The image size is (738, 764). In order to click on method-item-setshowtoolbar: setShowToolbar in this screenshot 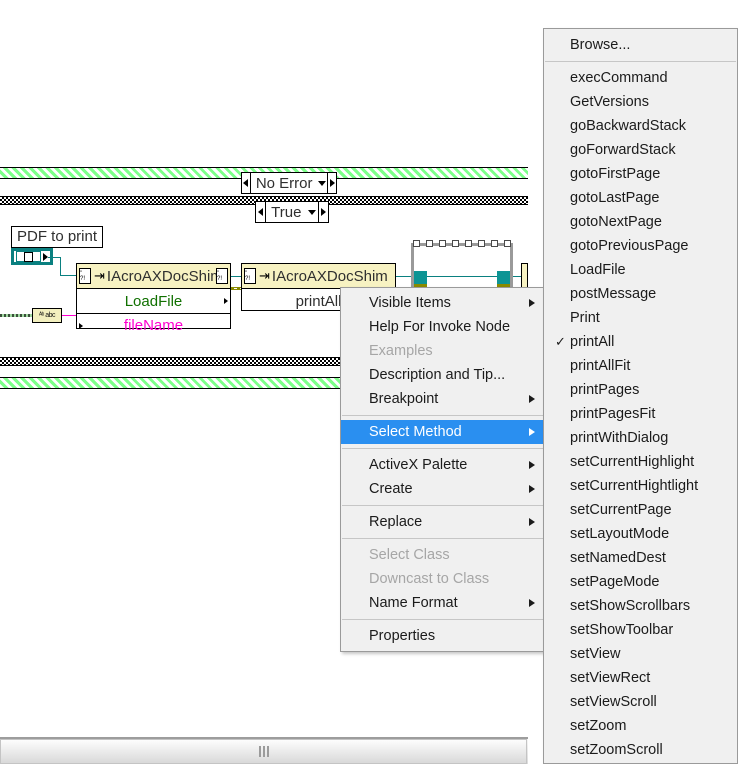, I will do `click(640, 630)`.